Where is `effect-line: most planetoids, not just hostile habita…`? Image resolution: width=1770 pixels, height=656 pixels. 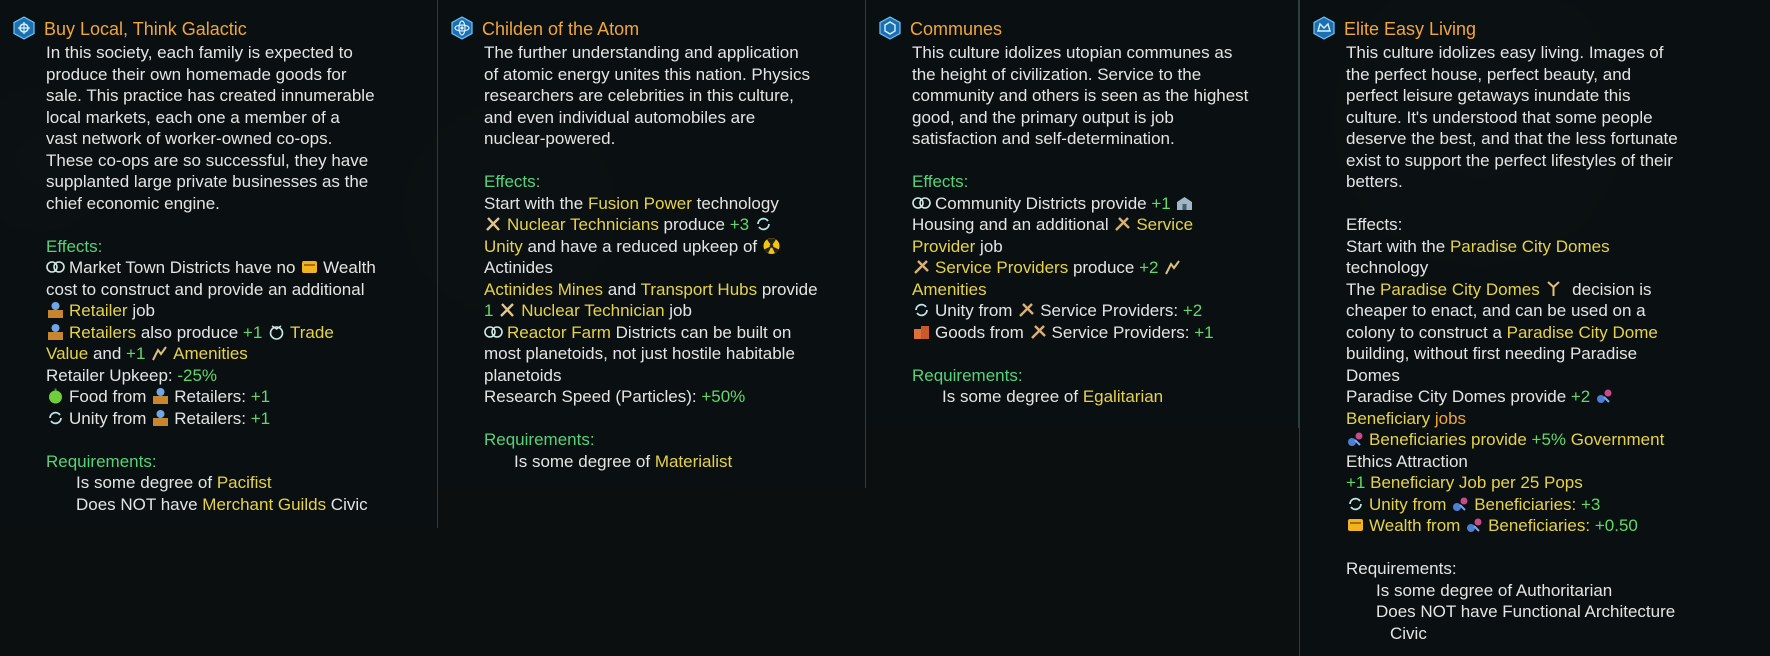
effect-line: most planetoids, not just hostile habita… is located at coordinates (639, 353).